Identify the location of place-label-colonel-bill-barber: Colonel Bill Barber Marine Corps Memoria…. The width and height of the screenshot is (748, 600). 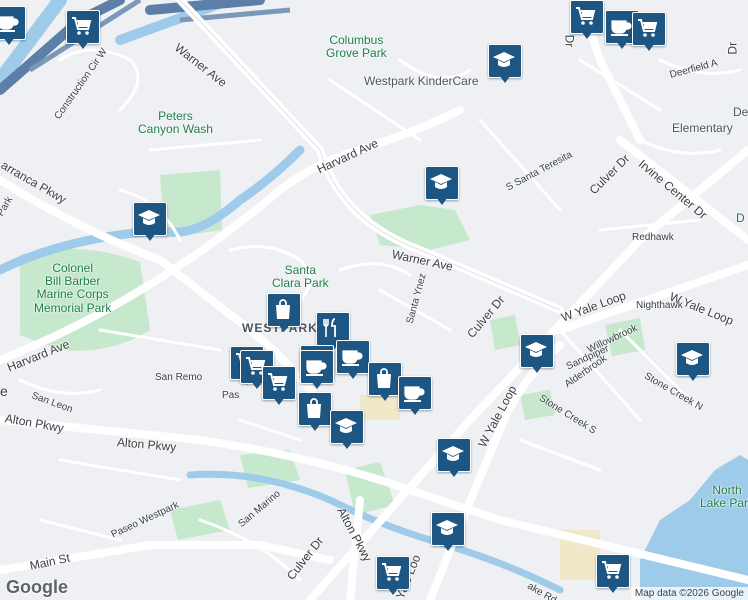
(73, 288).